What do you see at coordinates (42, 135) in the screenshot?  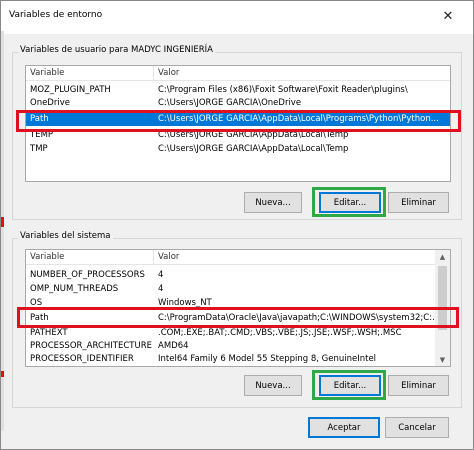 I see `variable-name: TEMP` at bounding box center [42, 135].